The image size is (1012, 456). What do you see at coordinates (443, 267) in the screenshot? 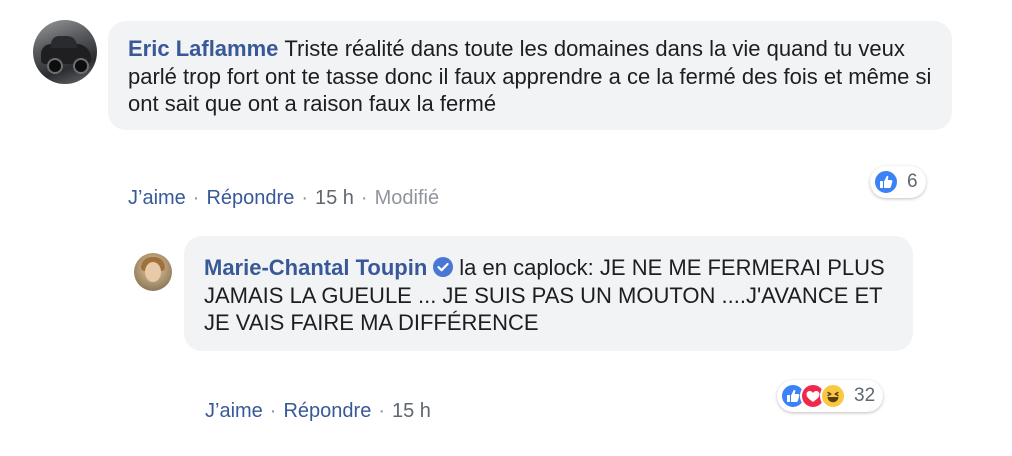
I see `verified-badge-icon` at bounding box center [443, 267].